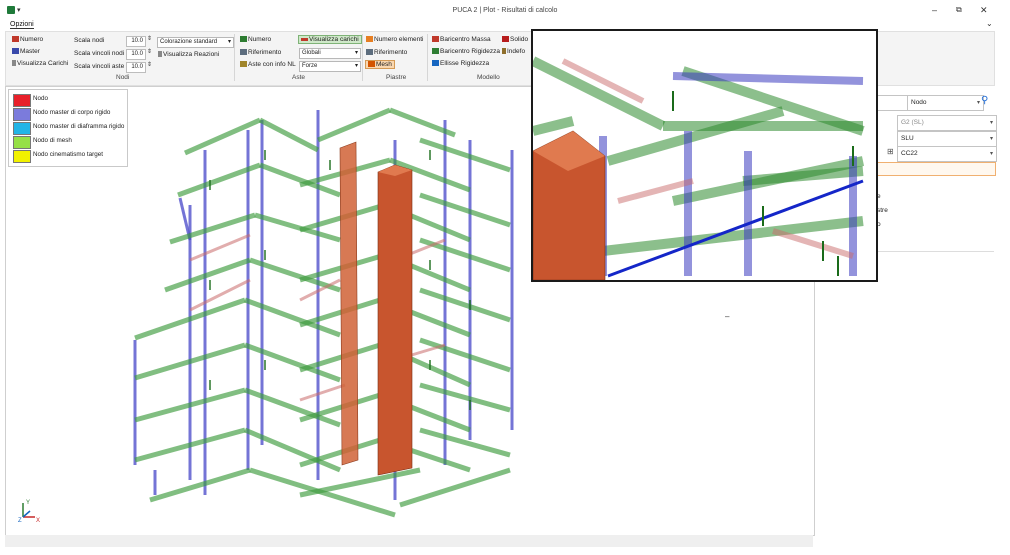  Describe the element at coordinates (376, 308) in the screenshot. I see `shear-walls` at that location.